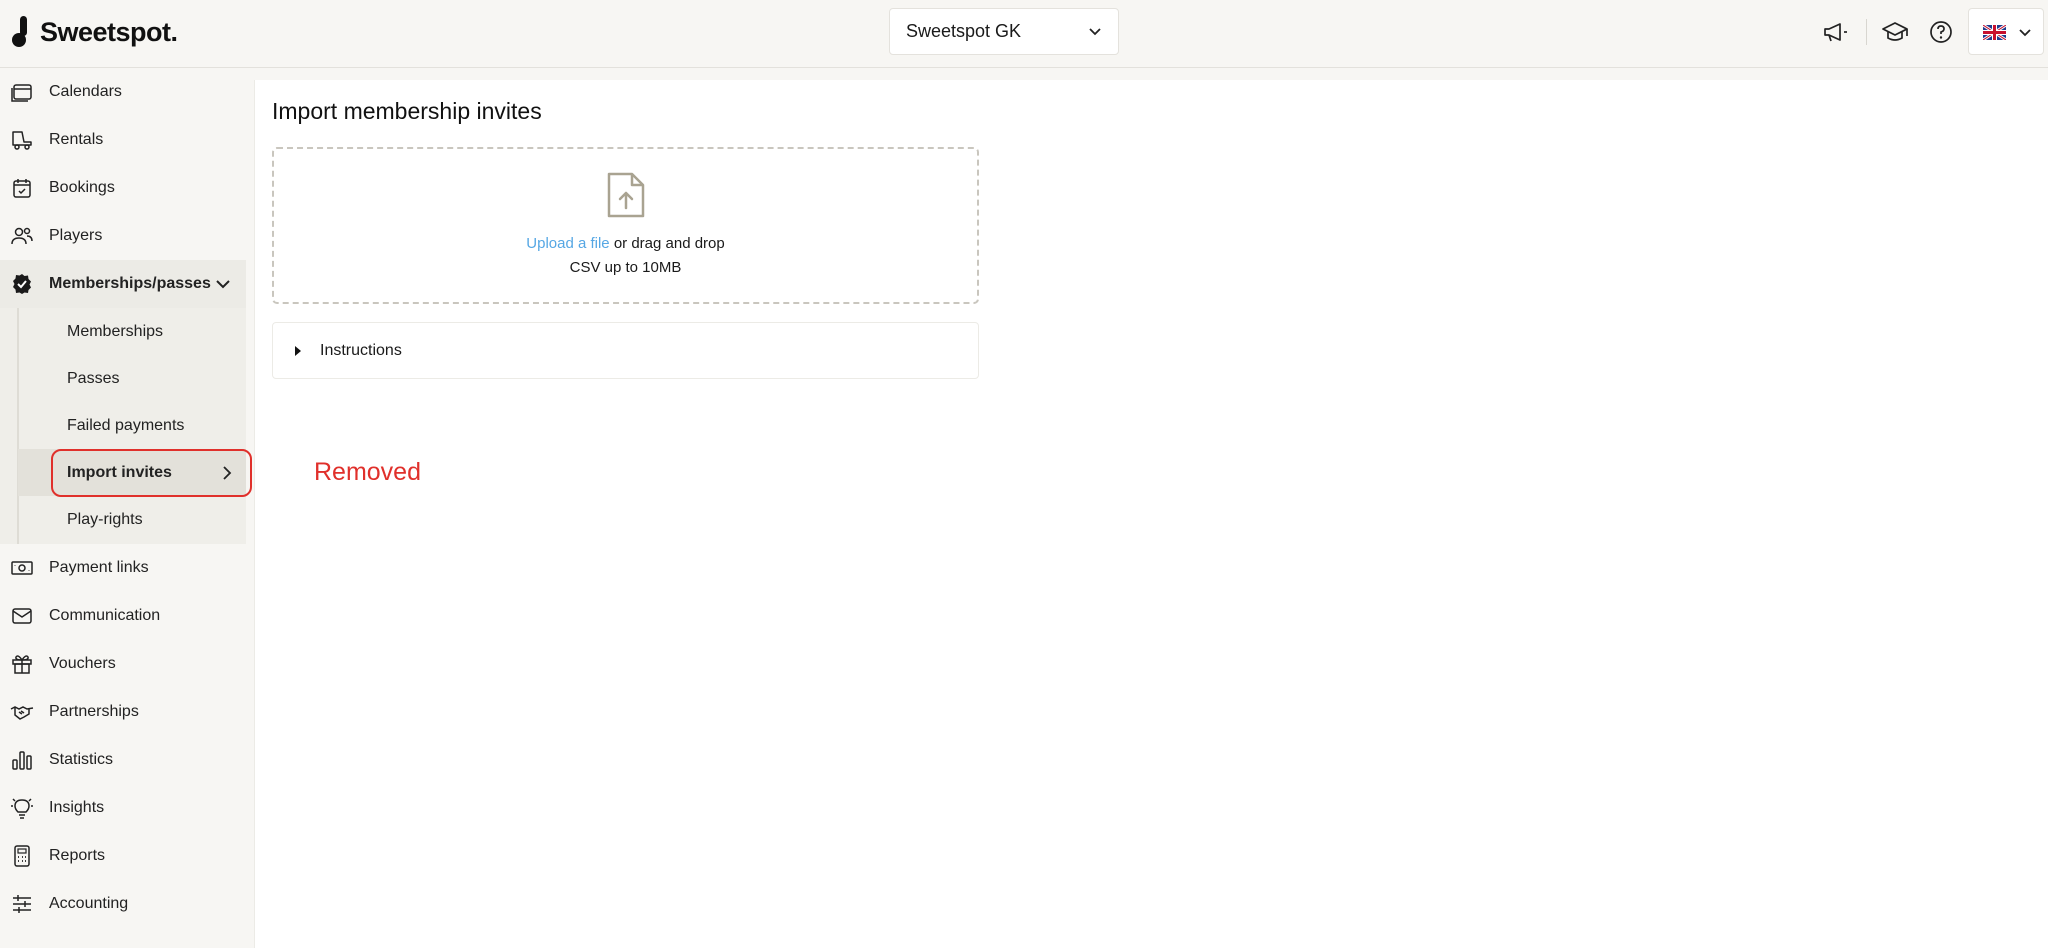  I want to click on sidebar-item-label: Vouchers, so click(82, 663).